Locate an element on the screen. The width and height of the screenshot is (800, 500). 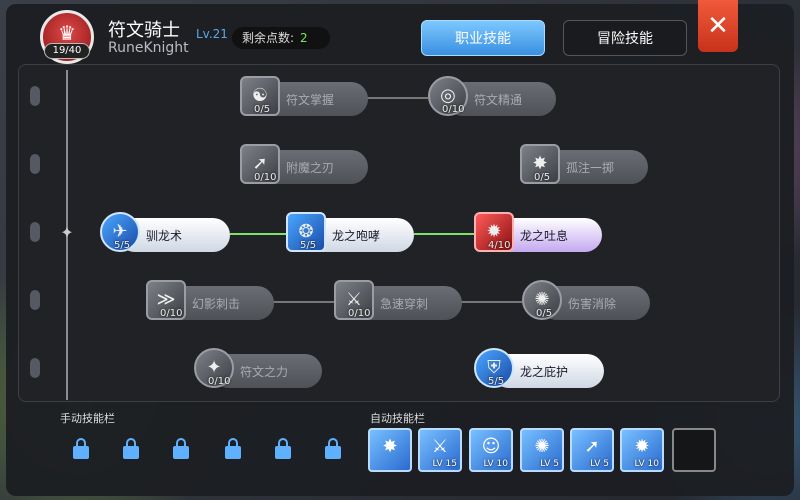
skill-slot-icon: ⚔ is located at coordinates (440, 446).